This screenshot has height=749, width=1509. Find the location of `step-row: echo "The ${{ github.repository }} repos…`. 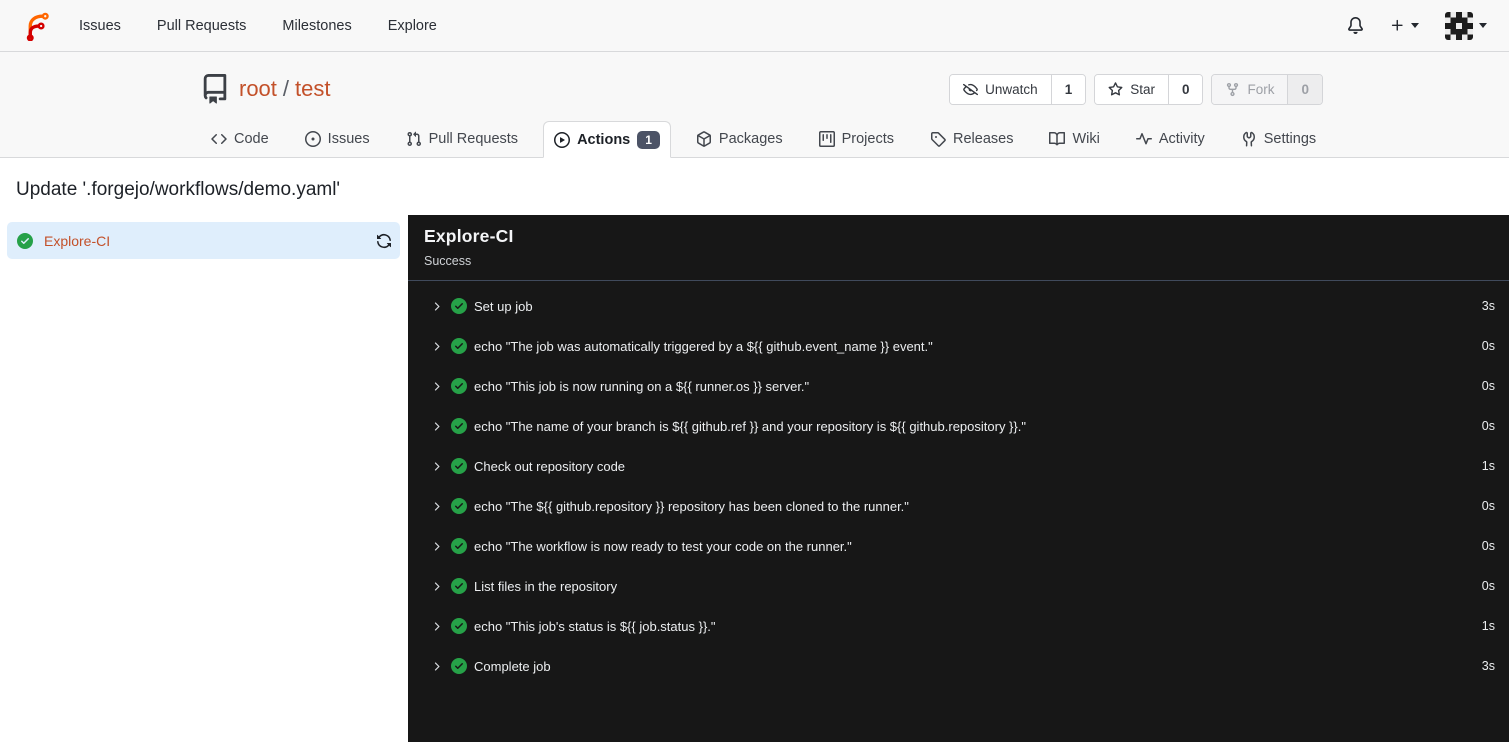

step-row: echo "The ${{ github.repository }} repos… is located at coordinates (958, 506).